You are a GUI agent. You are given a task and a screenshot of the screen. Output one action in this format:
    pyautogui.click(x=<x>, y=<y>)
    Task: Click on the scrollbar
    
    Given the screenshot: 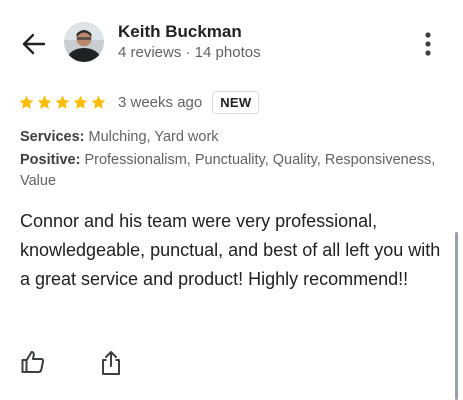 What is the action you would take?
    pyautogui.click(x=456, y=316)
    